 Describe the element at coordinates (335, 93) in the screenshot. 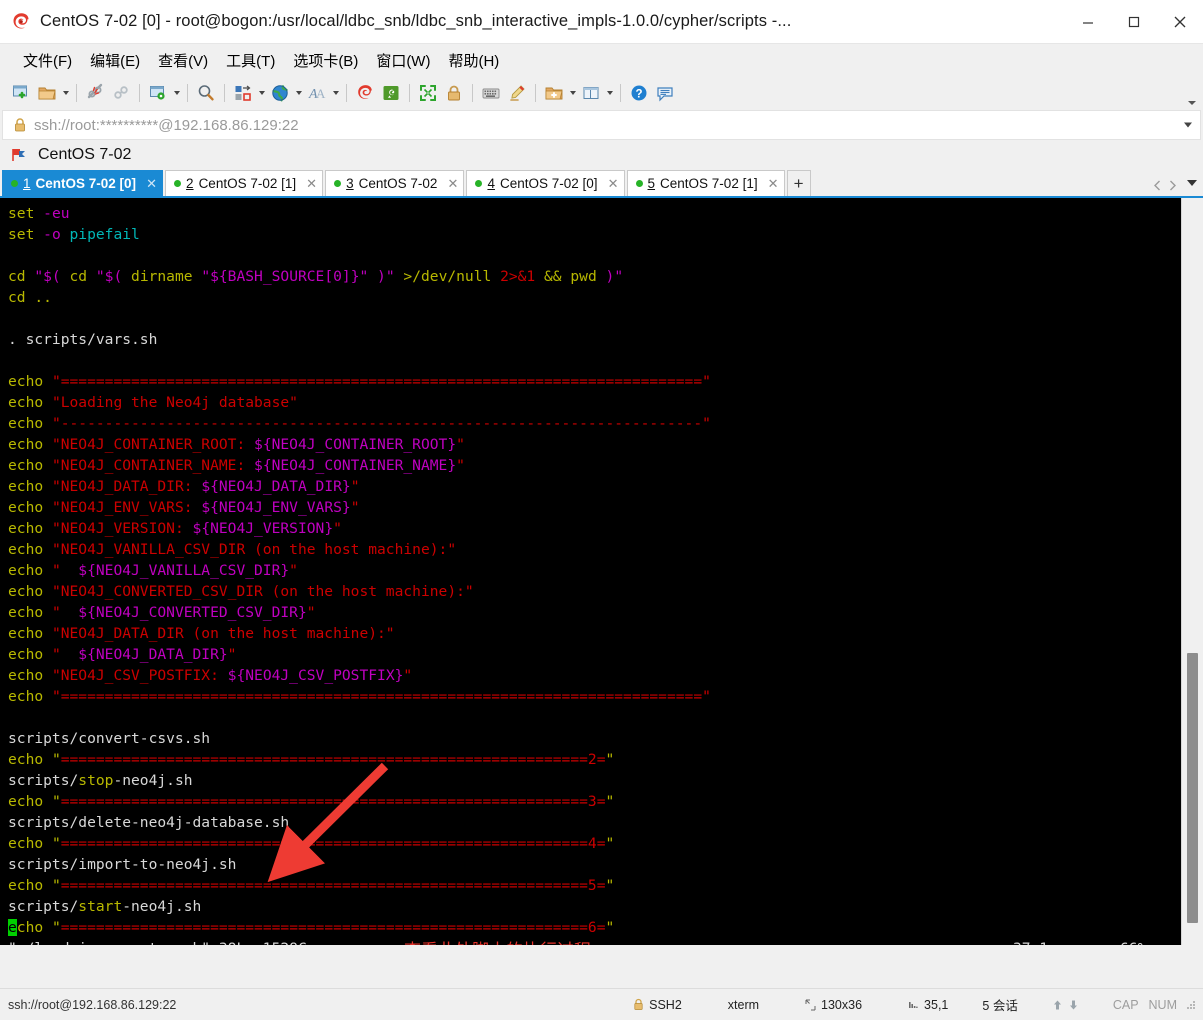

I see `font-dropdown-icon` at that location.